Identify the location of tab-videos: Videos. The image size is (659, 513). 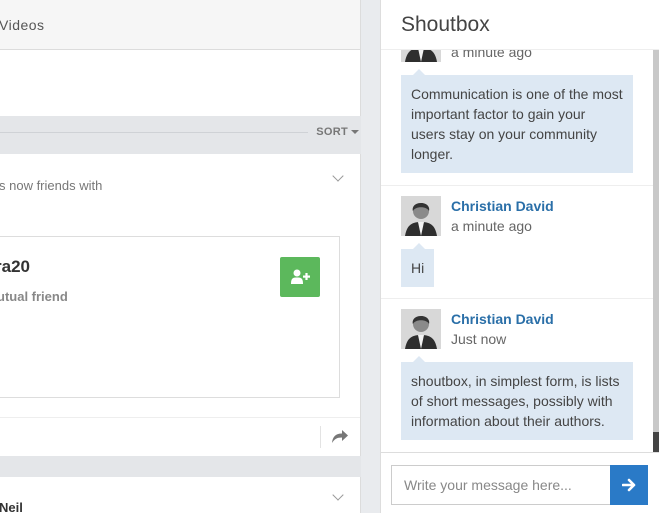
(22, 25).